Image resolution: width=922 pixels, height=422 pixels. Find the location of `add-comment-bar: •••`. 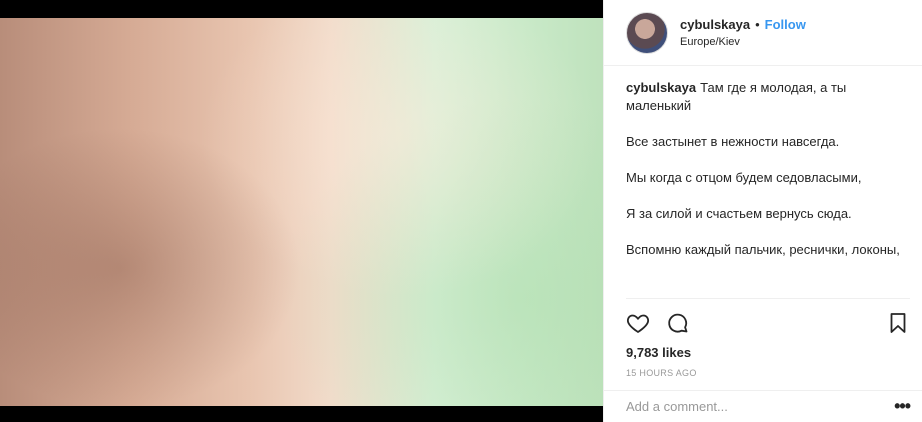

add-comment-bar: ••• is located at coordinates (763, 406).